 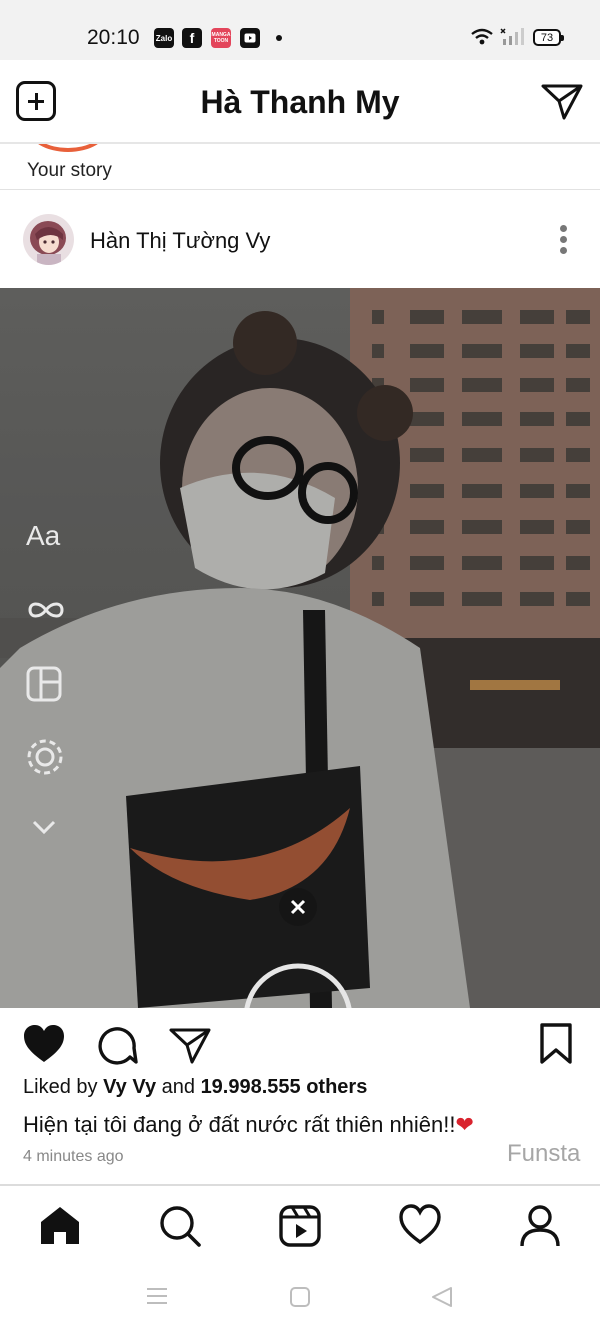 What do you see at coordinates (300, 30) in the screenshot?
I see `status-bar: 20:10 Zalo f MANGA TOON 73` at bounding box center [300, 30].